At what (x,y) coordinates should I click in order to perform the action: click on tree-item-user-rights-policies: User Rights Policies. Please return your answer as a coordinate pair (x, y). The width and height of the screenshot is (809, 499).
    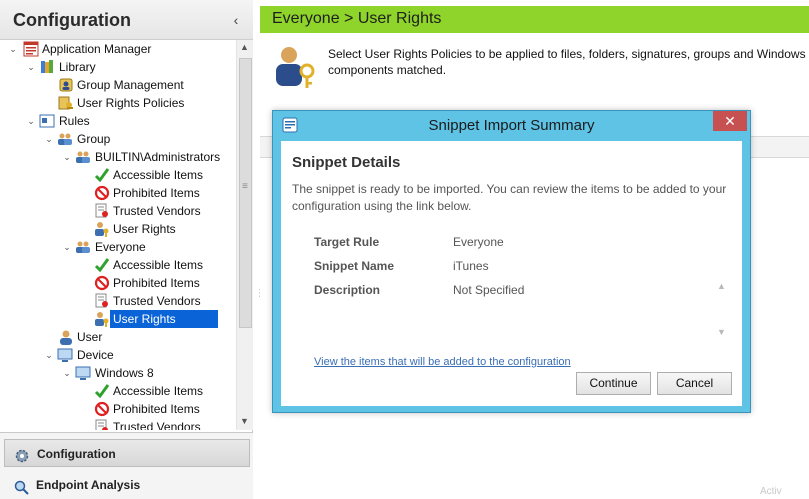
    Looking at the image, I should click on (145, 103).